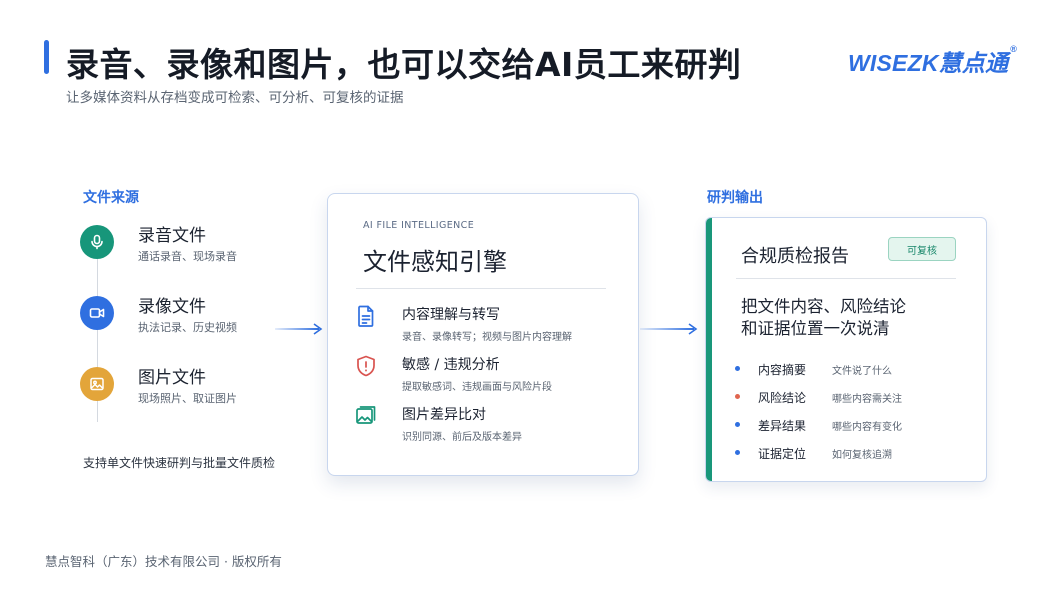 This screenshot has width=1053, height=592. I want to click on report-accent-bar, so click(709, 349).